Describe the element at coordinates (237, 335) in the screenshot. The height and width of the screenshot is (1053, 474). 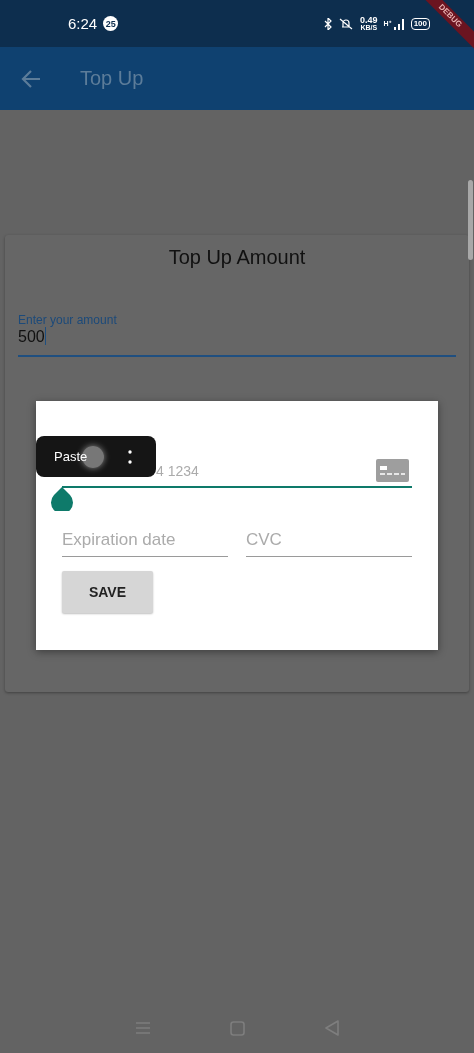
I see `amount-field: Enter your amount 500` at that location.